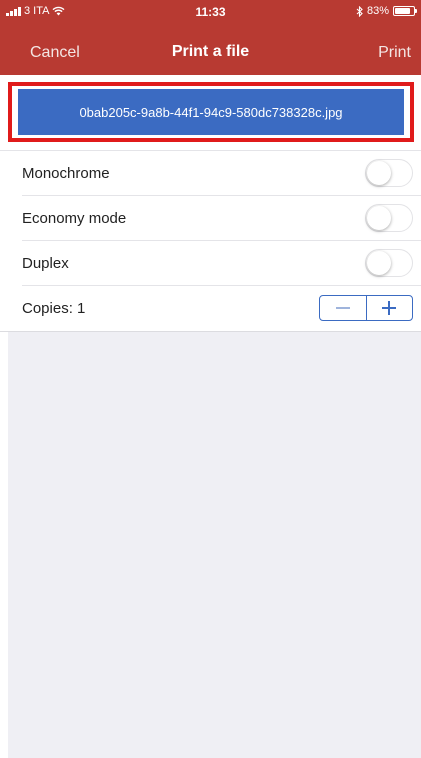 The height and width of the screenshot is (758, 421). I want to click on plus-icon-vertical, so click(389, 308).